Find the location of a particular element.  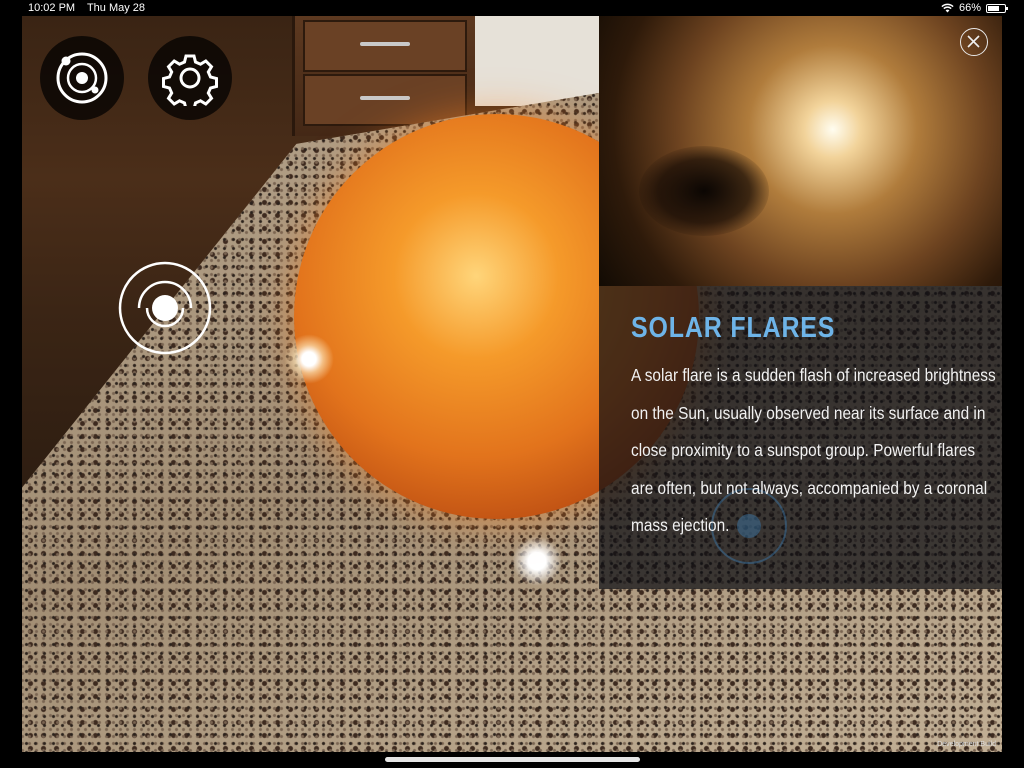

close-icon is located at coordinates (973, 41).